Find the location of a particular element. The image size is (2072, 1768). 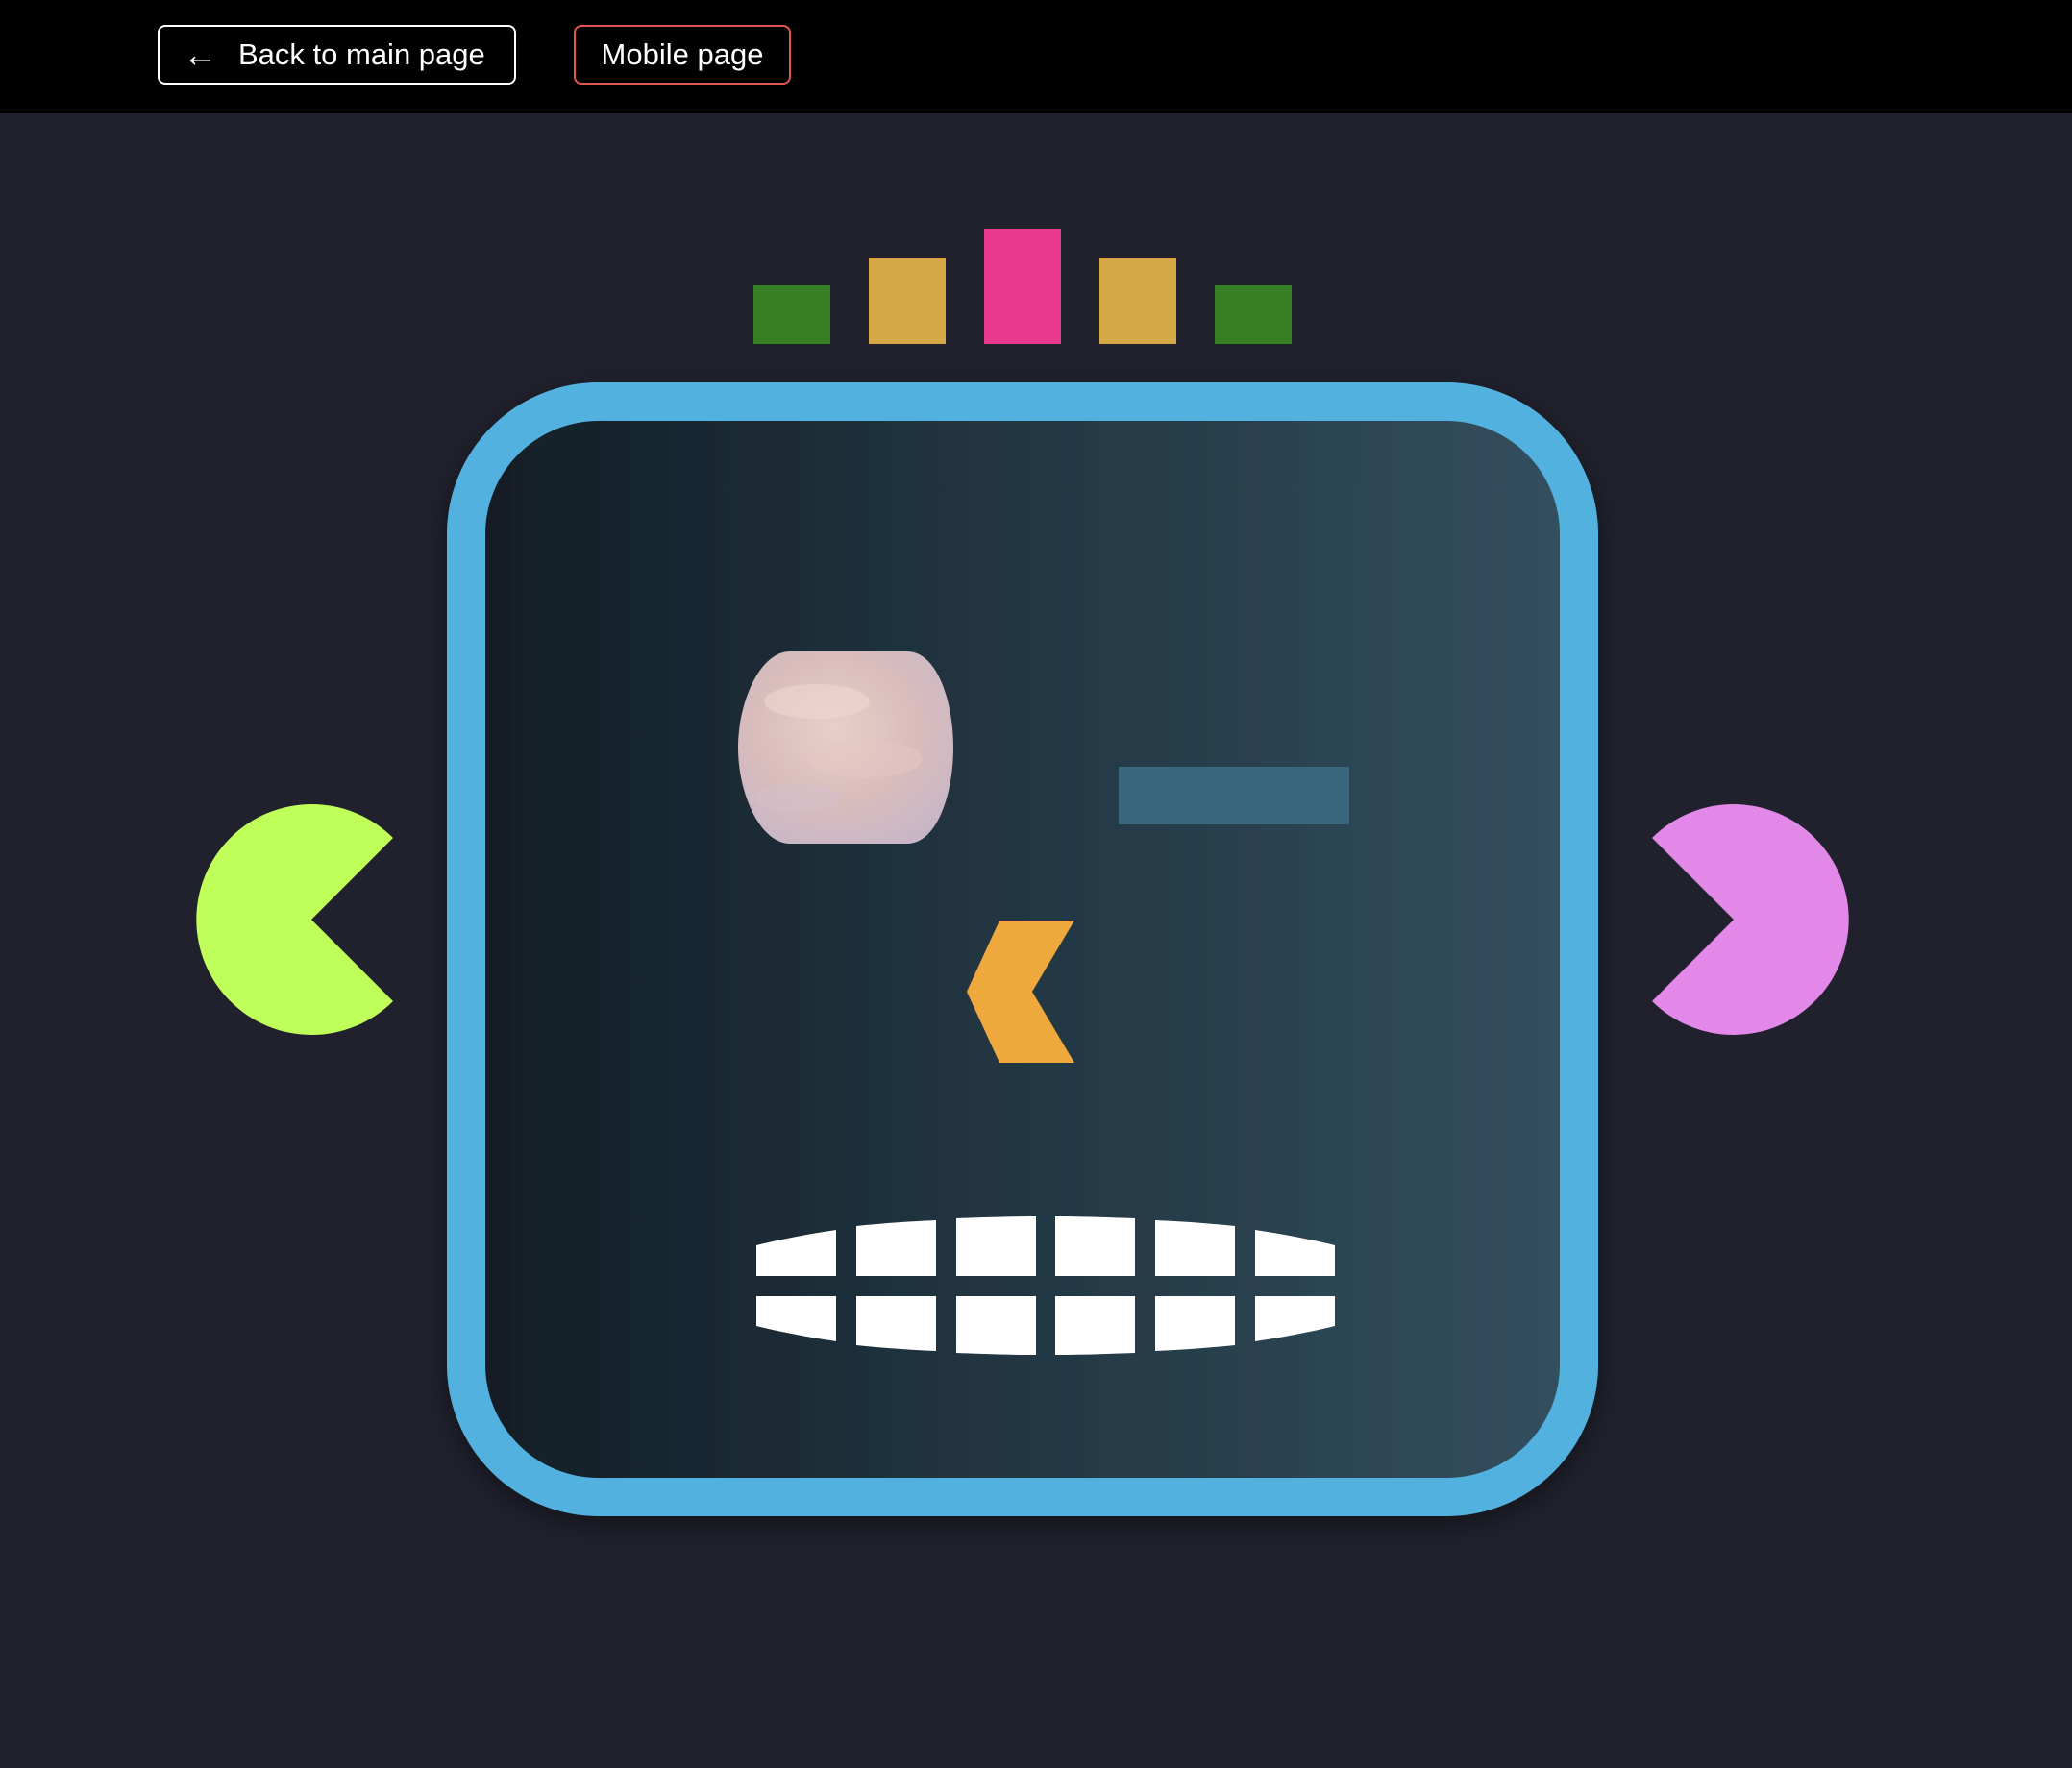

left-ear-pacman is located at coordinates (294, 919).